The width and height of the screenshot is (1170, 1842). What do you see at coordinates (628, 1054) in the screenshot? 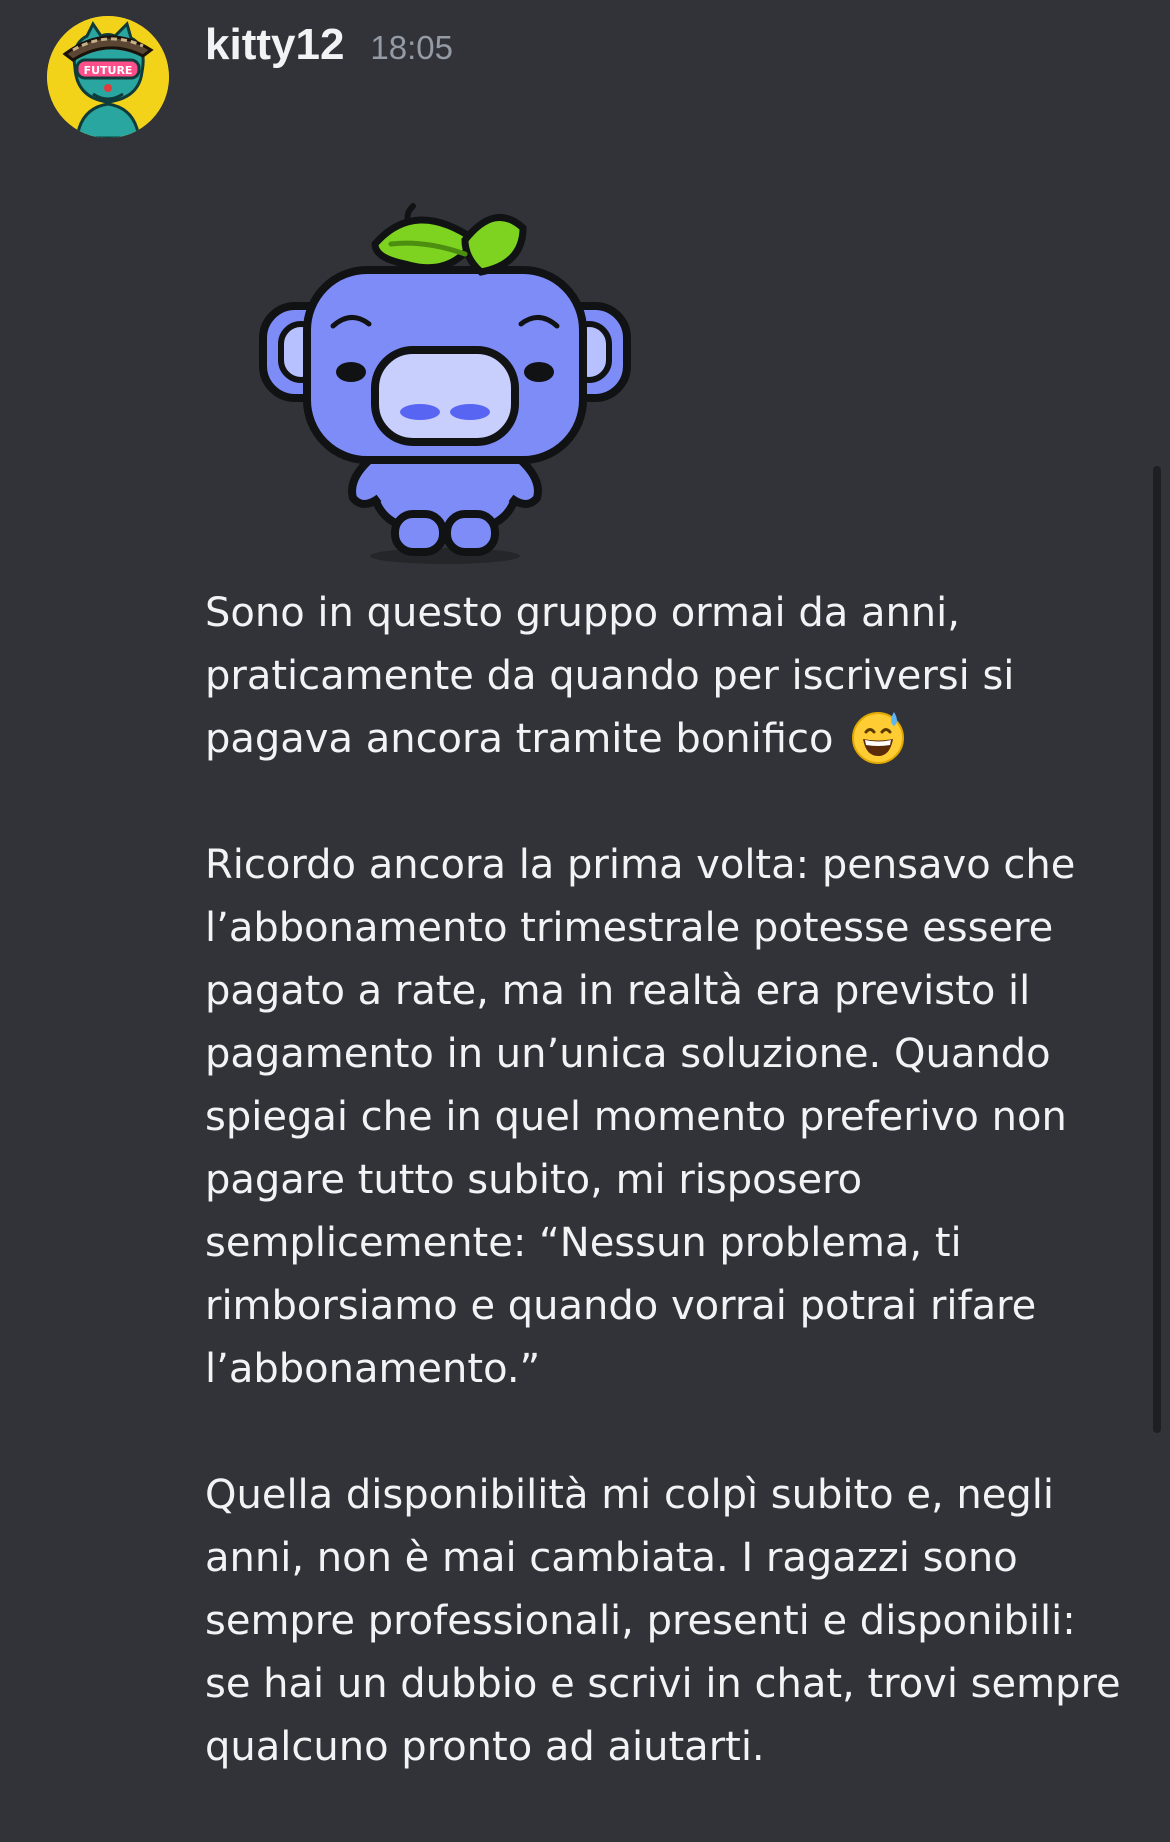
I see `message-line: pagamento in un’unica soluzione. Quando` at bounding box center [628, 1054].